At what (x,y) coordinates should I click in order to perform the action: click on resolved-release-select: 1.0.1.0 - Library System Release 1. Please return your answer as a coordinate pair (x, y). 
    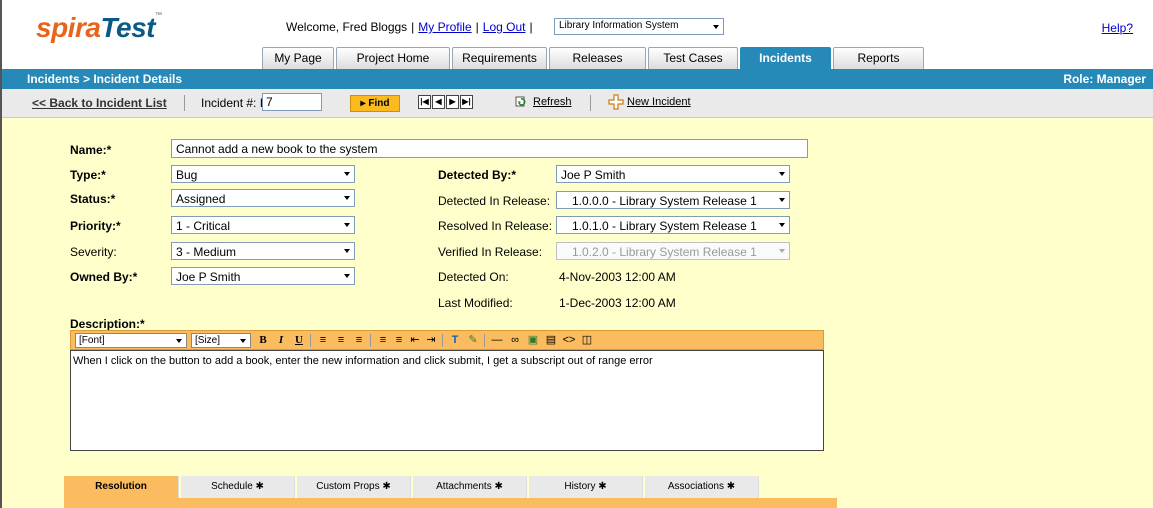
    Looking at the image, I should click on (673, 225).